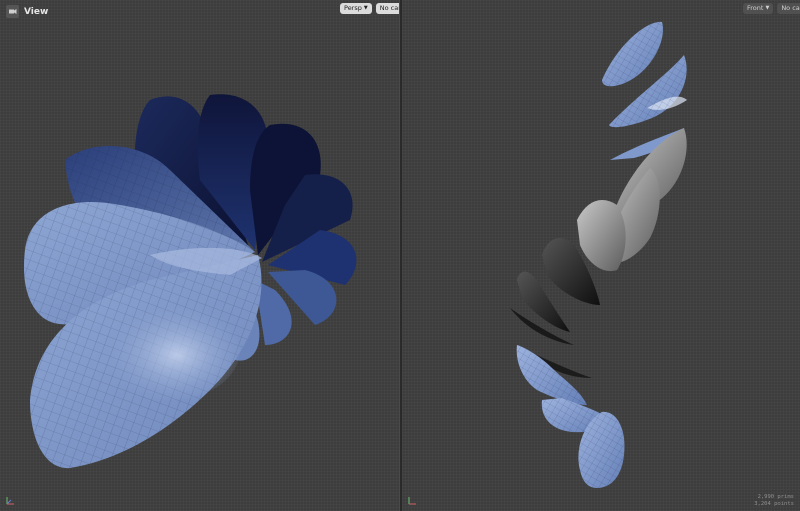  What do you see at coordinates (774, 504) in the screenshot?
I see `points-count: 3,204 points` at bounding box center [774, 504].